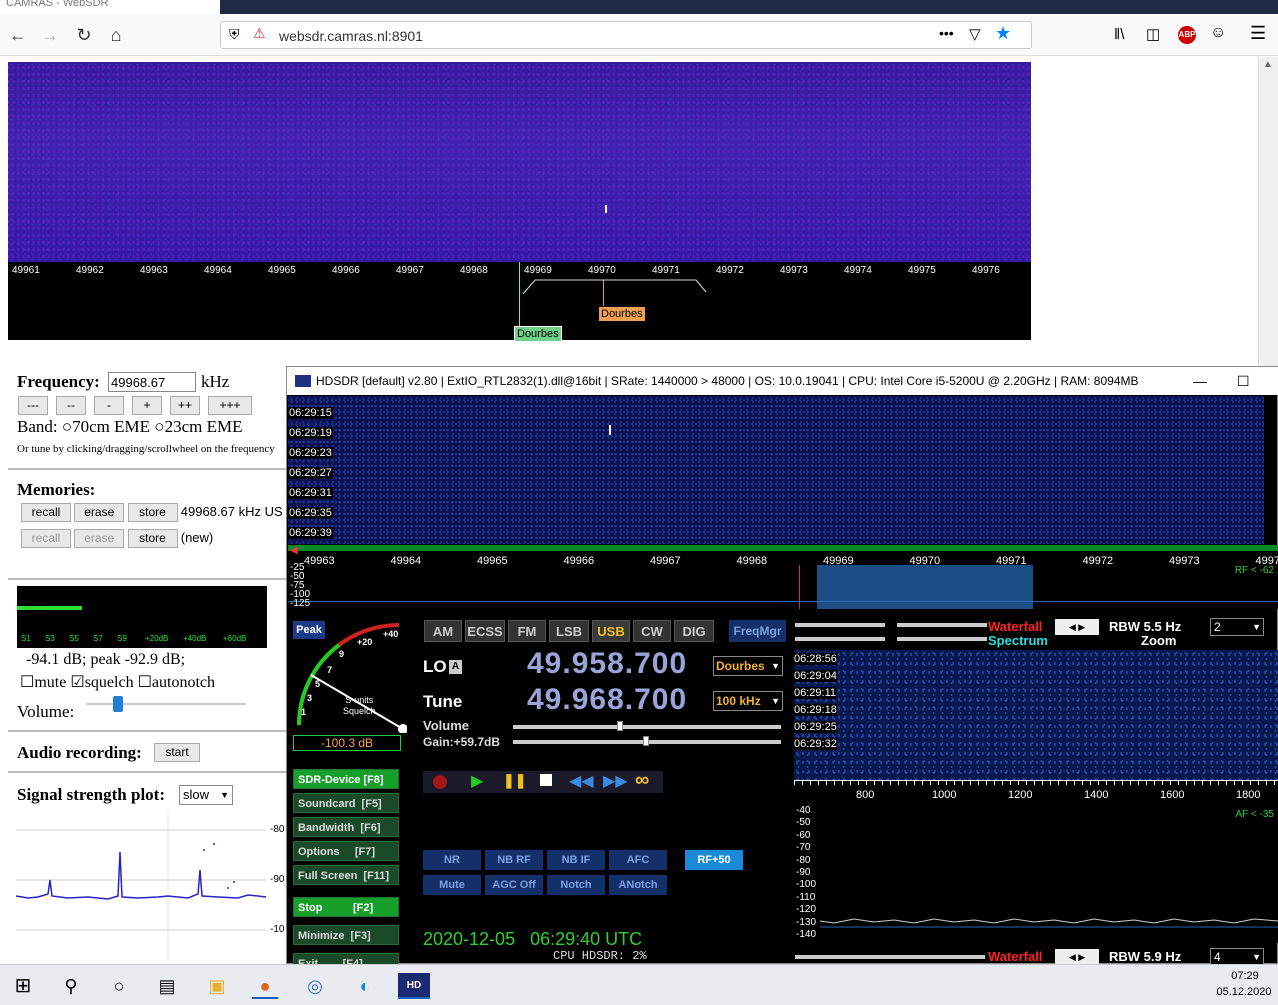 The width and height of the screenshot is (1278, 1005). Describe the element at coordinates (1258, 33) in the screenshot. I see `menu-icon: ☰` at that location.